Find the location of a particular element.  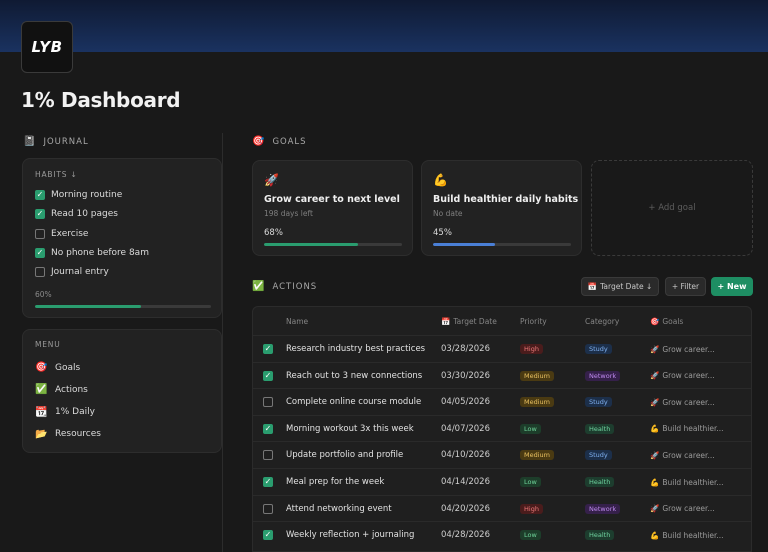

menu-title: MENU is located at coordinates (48, 344).